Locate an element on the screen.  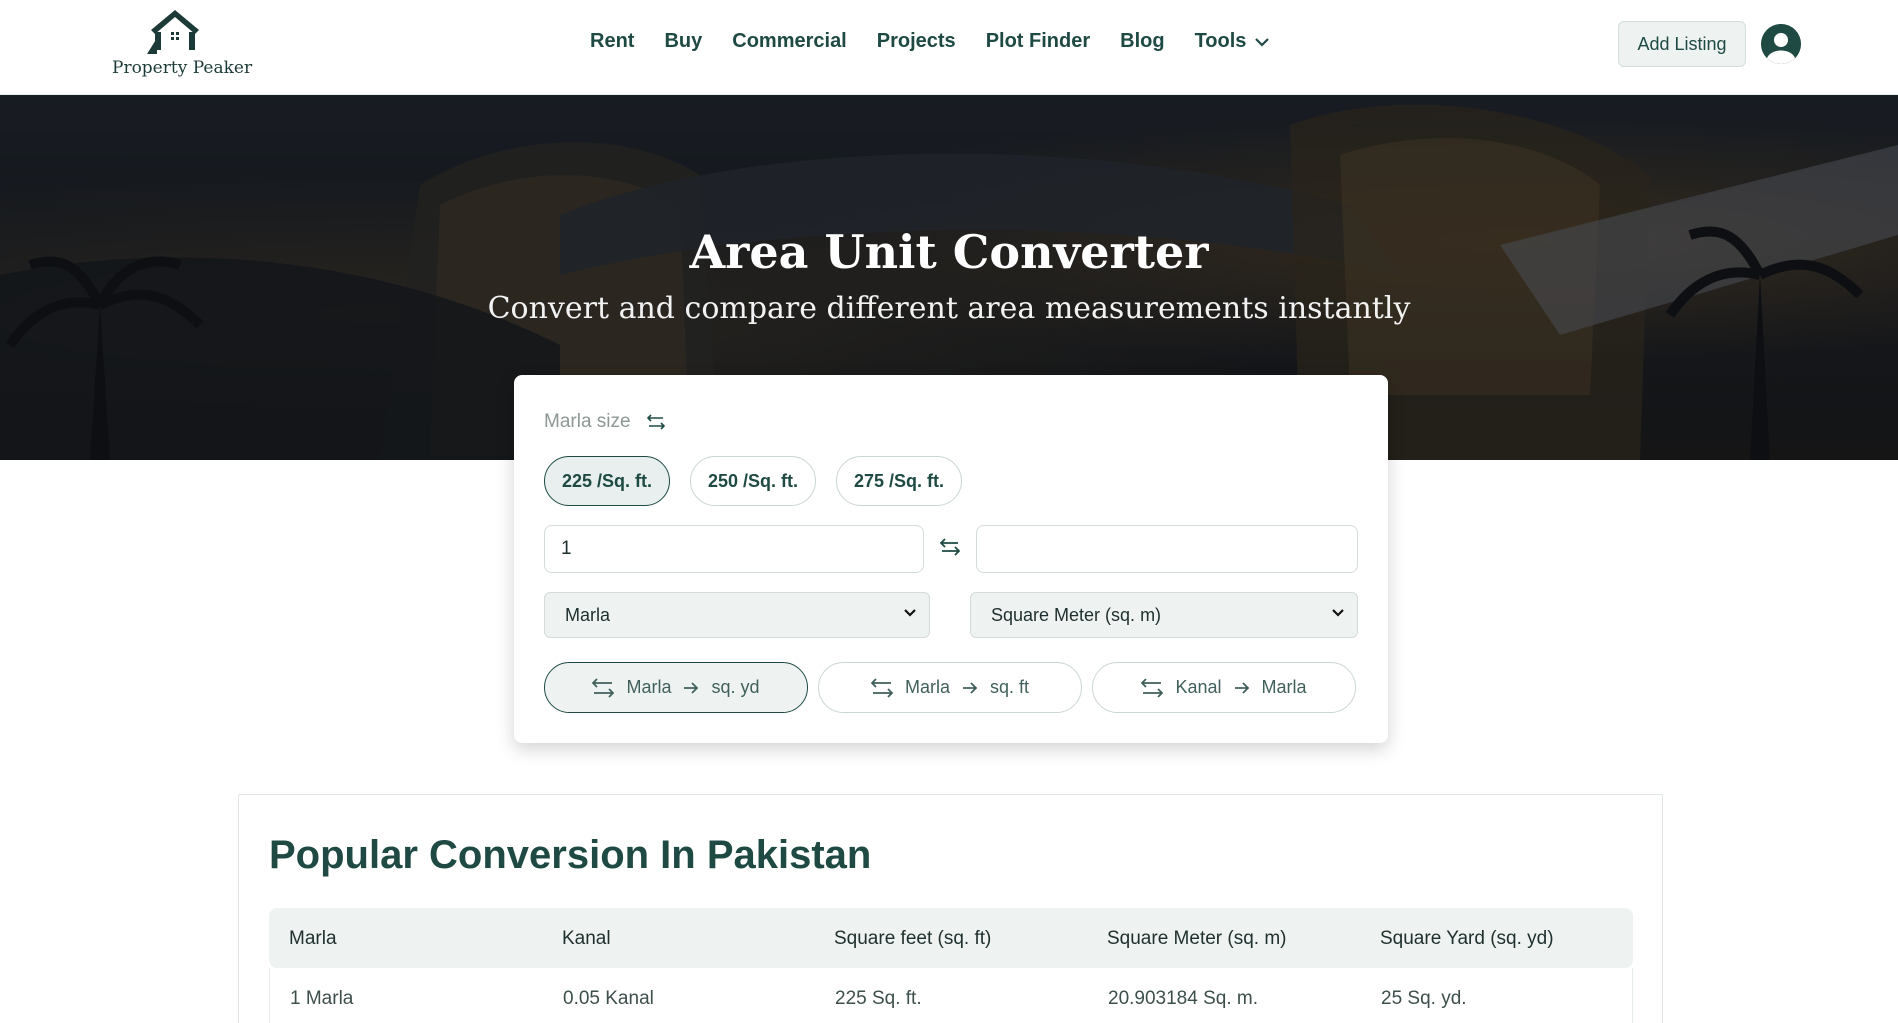
column-header: Marla is located at coordinates (313, 938).